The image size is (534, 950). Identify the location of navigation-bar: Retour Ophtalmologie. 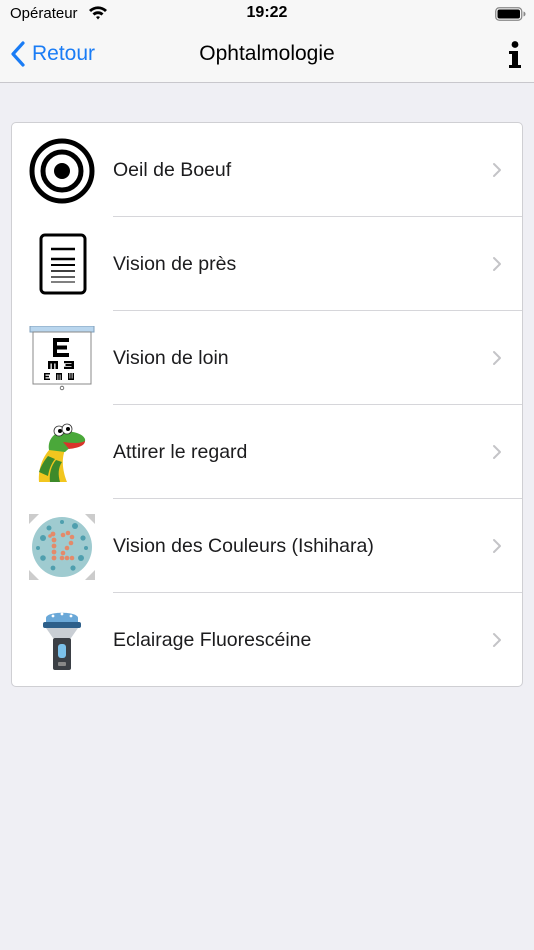
(267, 55).